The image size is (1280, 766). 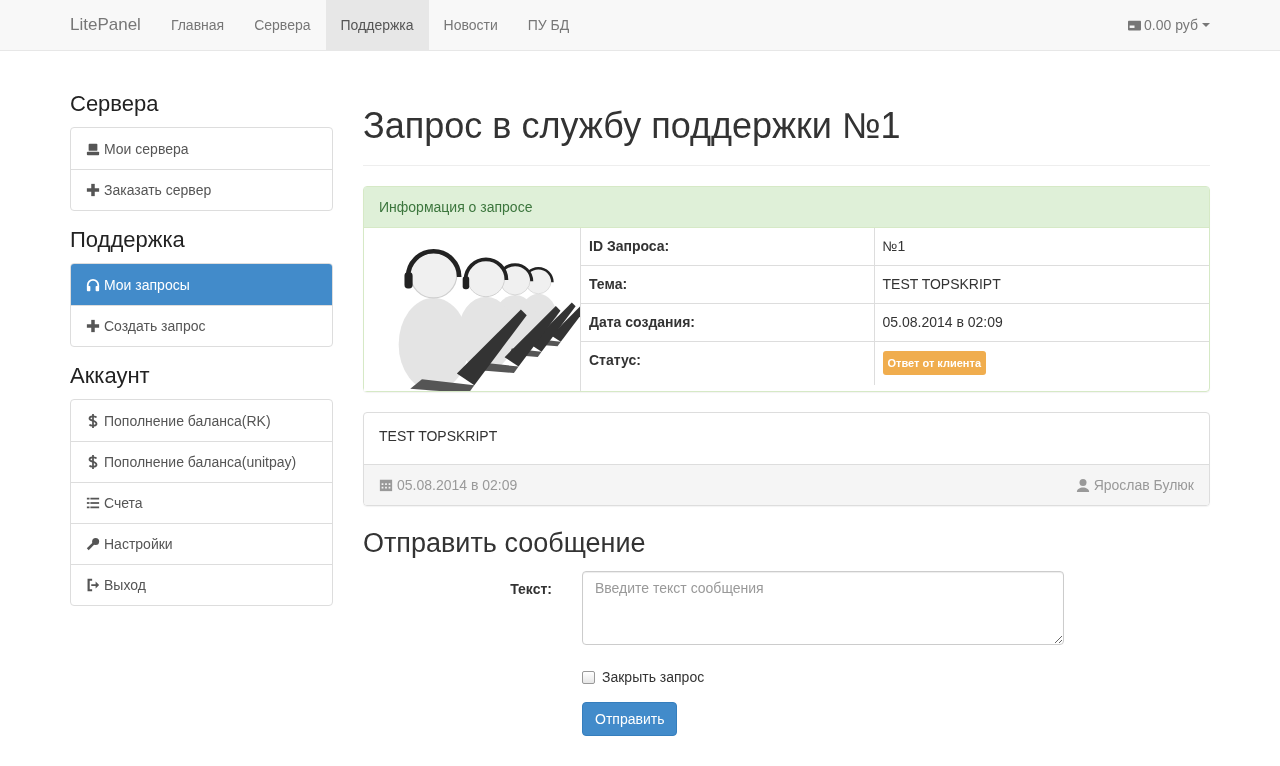 What do you see at coordinates (1168, 25) in the screenshot?
I see `balance-dropdown: 0.00 руб` at bounding box center [1168, 25].